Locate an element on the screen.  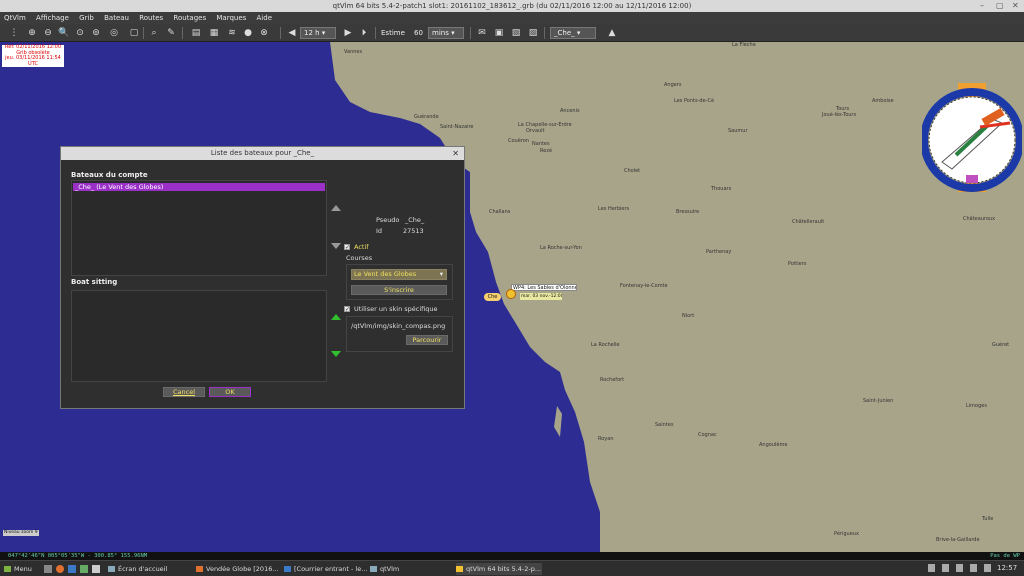
accounts-header: Bateaux du compte is located at coordinates (109, 175).